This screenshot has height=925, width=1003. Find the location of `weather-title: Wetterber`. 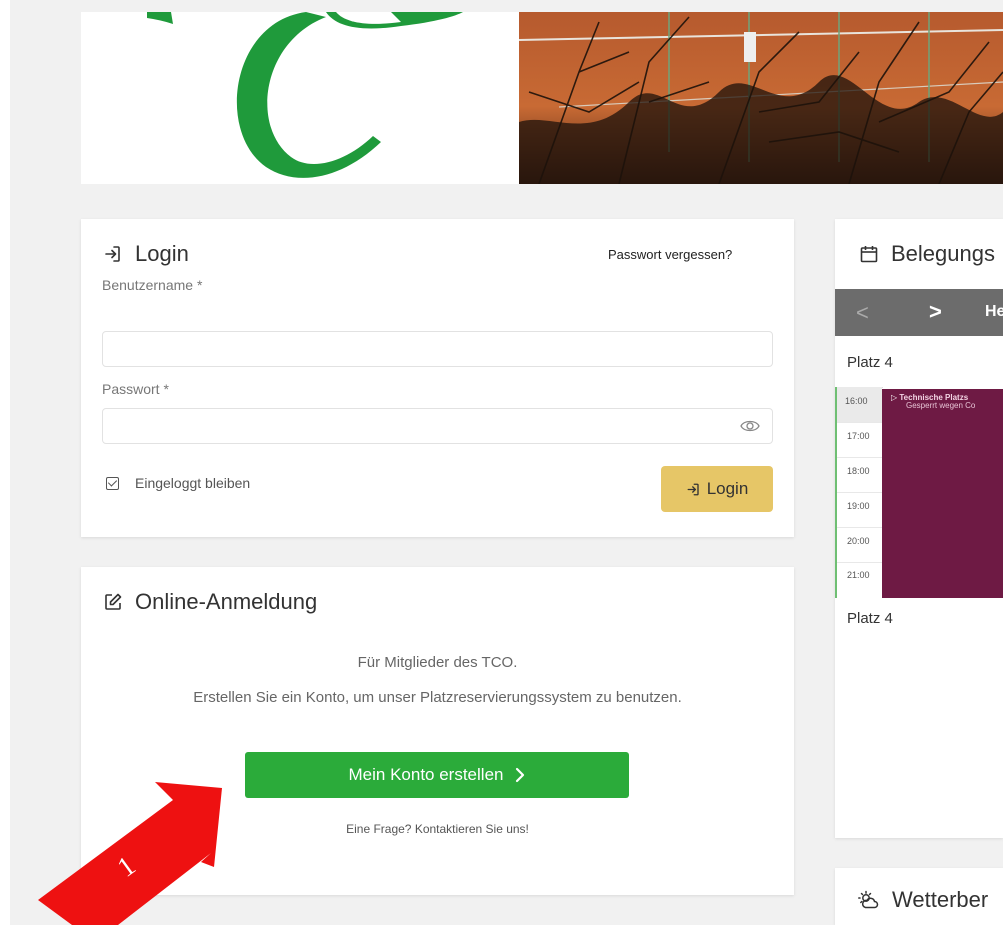

weather-title: Wetterber is located at coordinates (923, 900).